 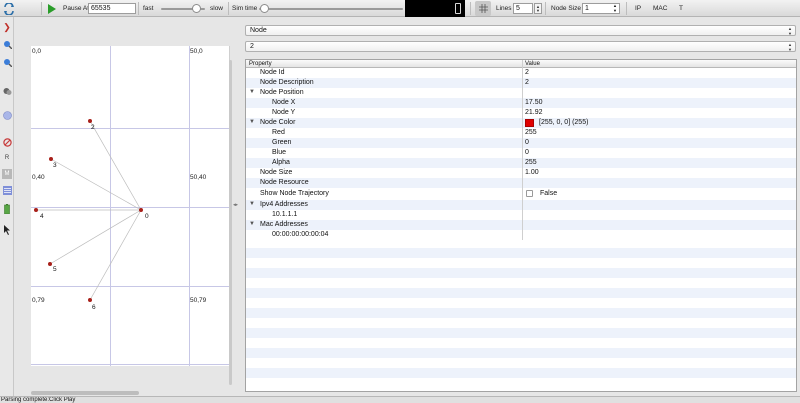 What do you see at coordinates (523, 8) in the screenshot?
I see `lines-input: 5` at bounding box center [523, 8].